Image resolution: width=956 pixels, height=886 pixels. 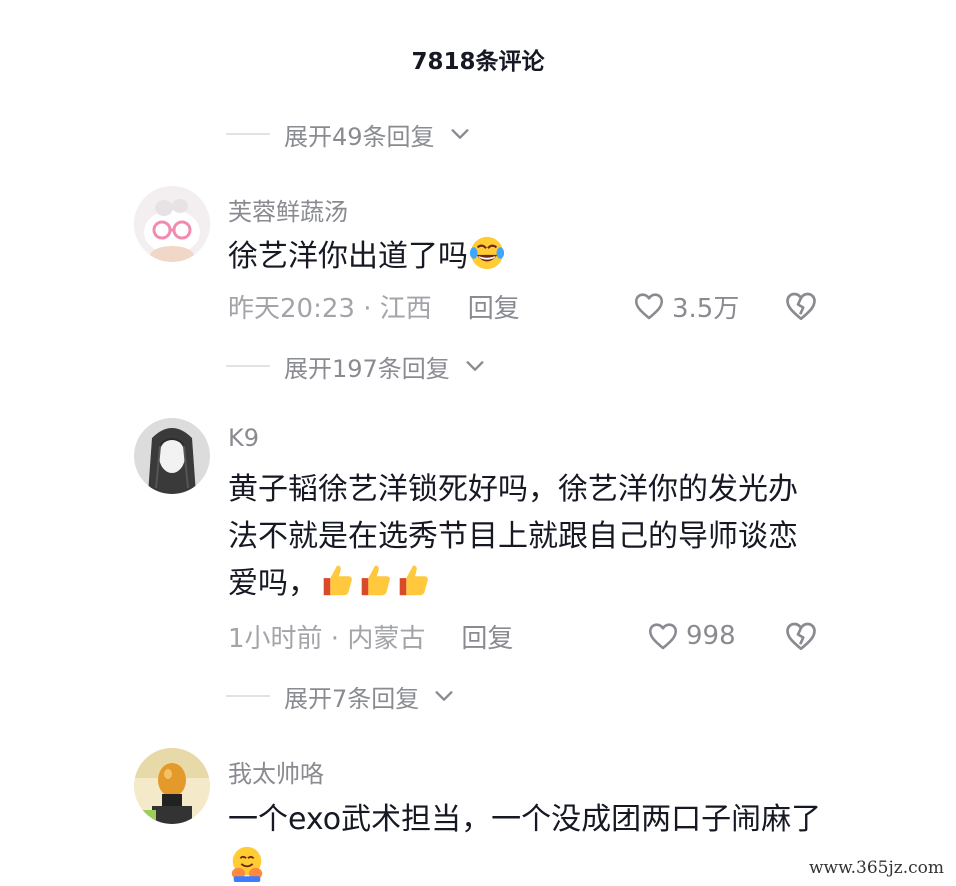 What do you see at coordinates (528, 256) in the screenshot?
I see `comment-text-row: 徐艺洋你出道了吗` at bounding box center [528, 256].